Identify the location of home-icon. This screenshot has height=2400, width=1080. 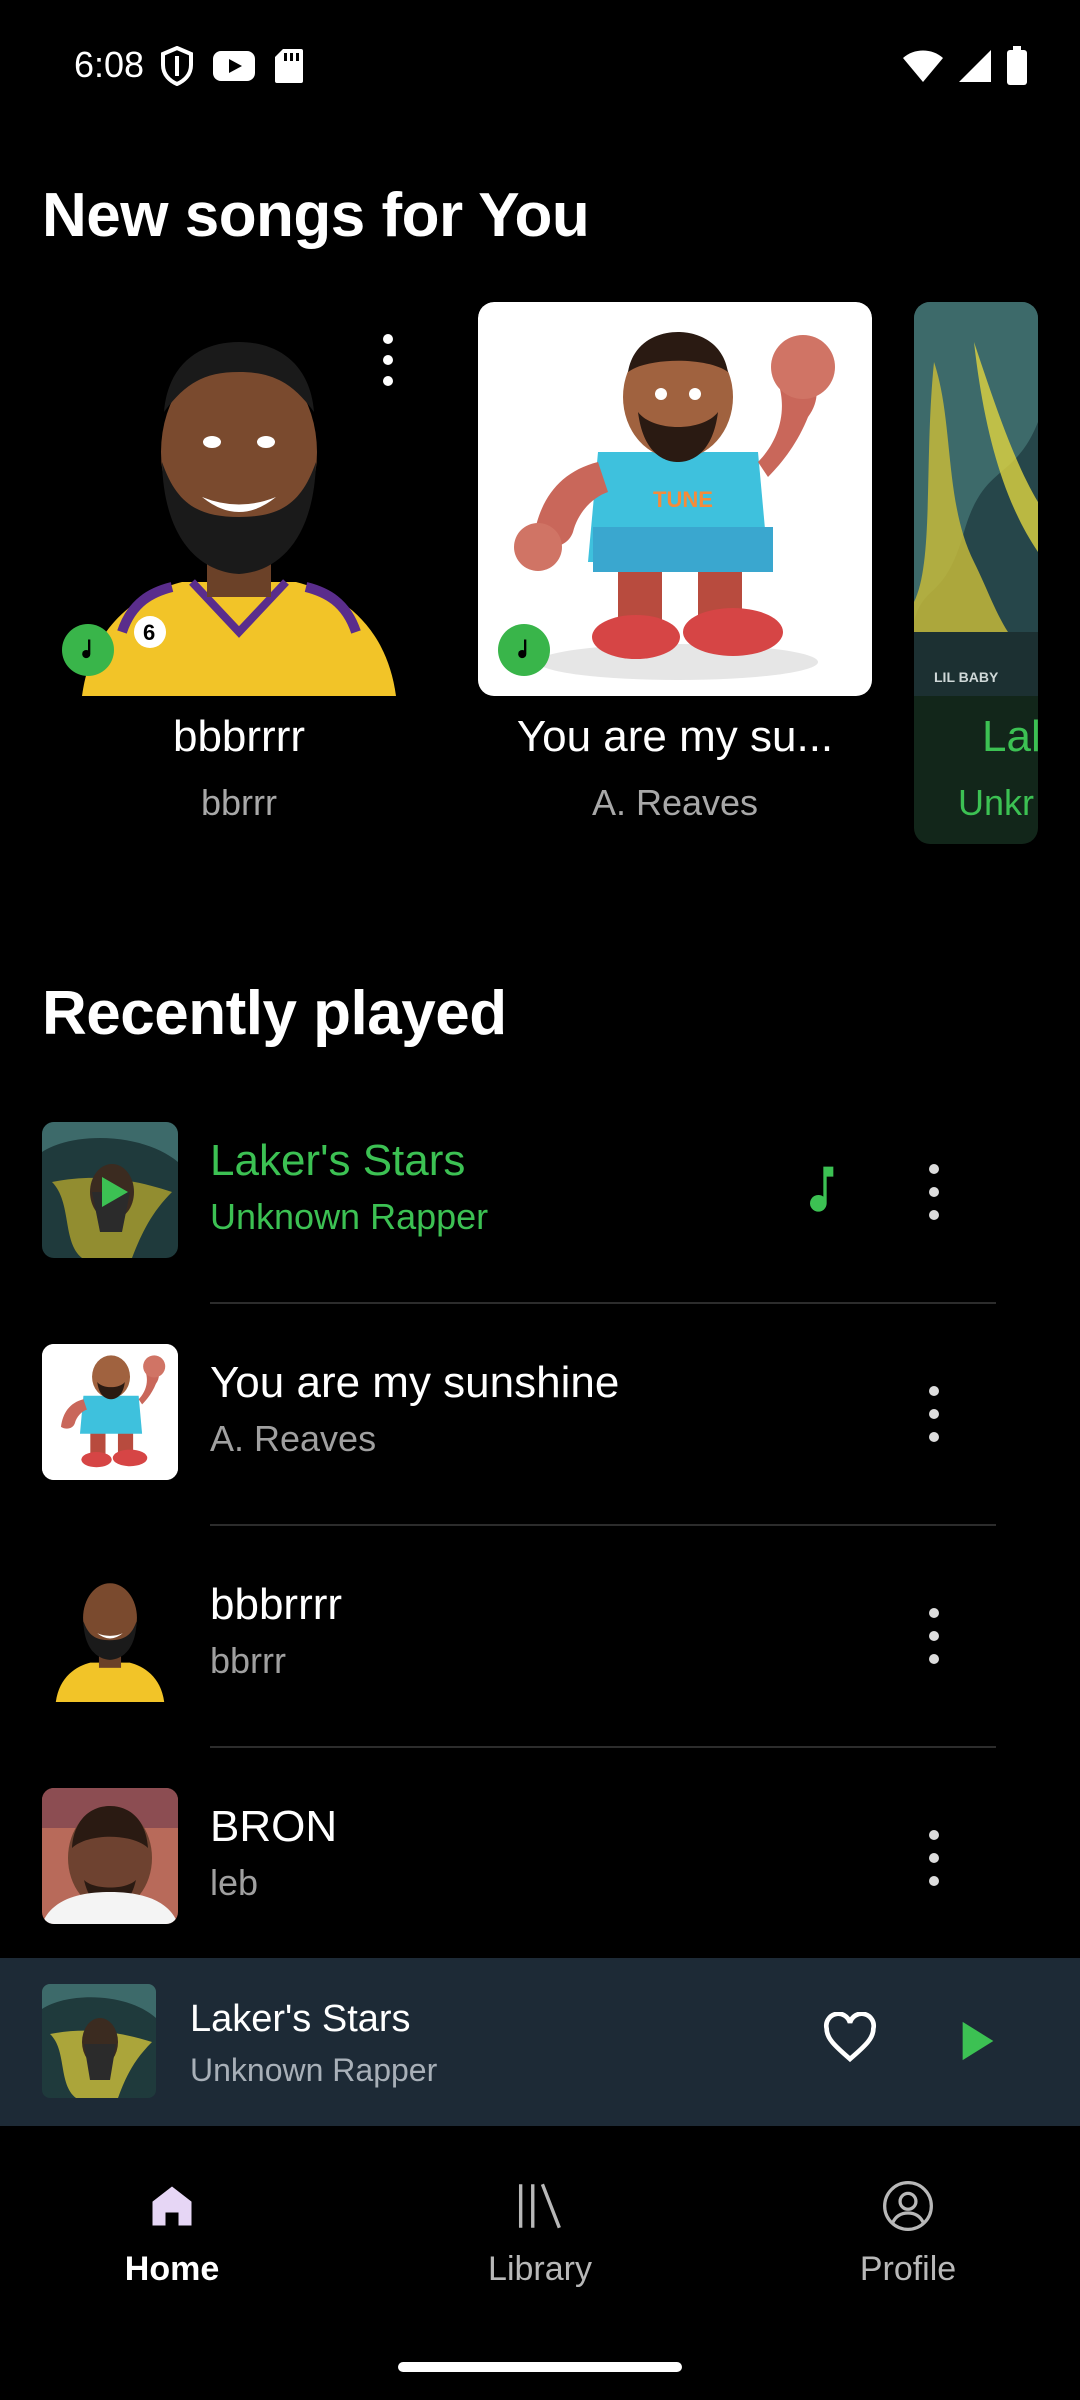
(172, 2206).